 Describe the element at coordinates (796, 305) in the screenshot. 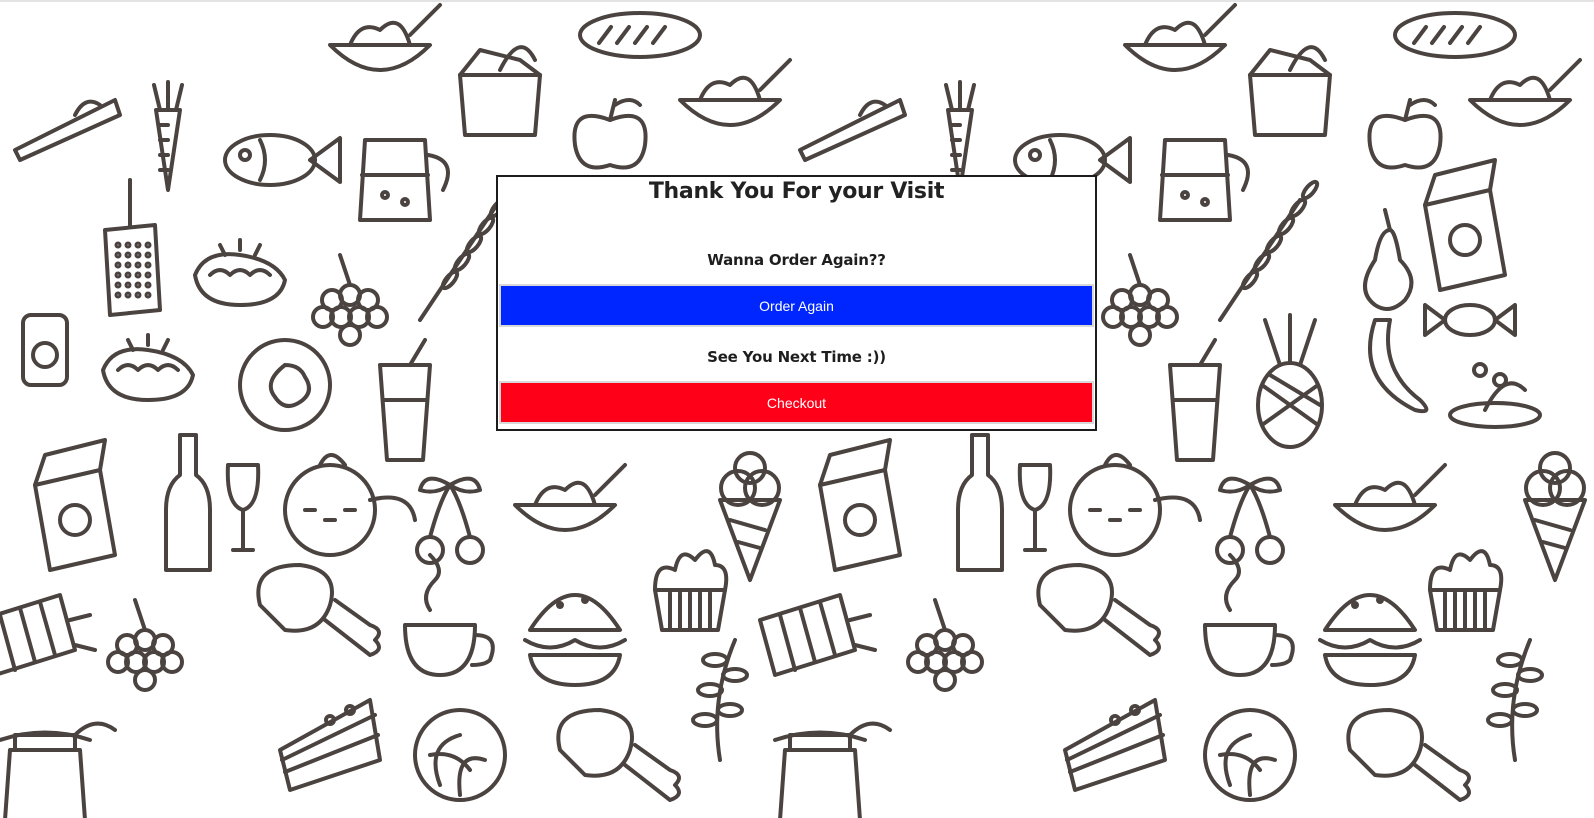

I see `order-again-button: Order Again` at that location.